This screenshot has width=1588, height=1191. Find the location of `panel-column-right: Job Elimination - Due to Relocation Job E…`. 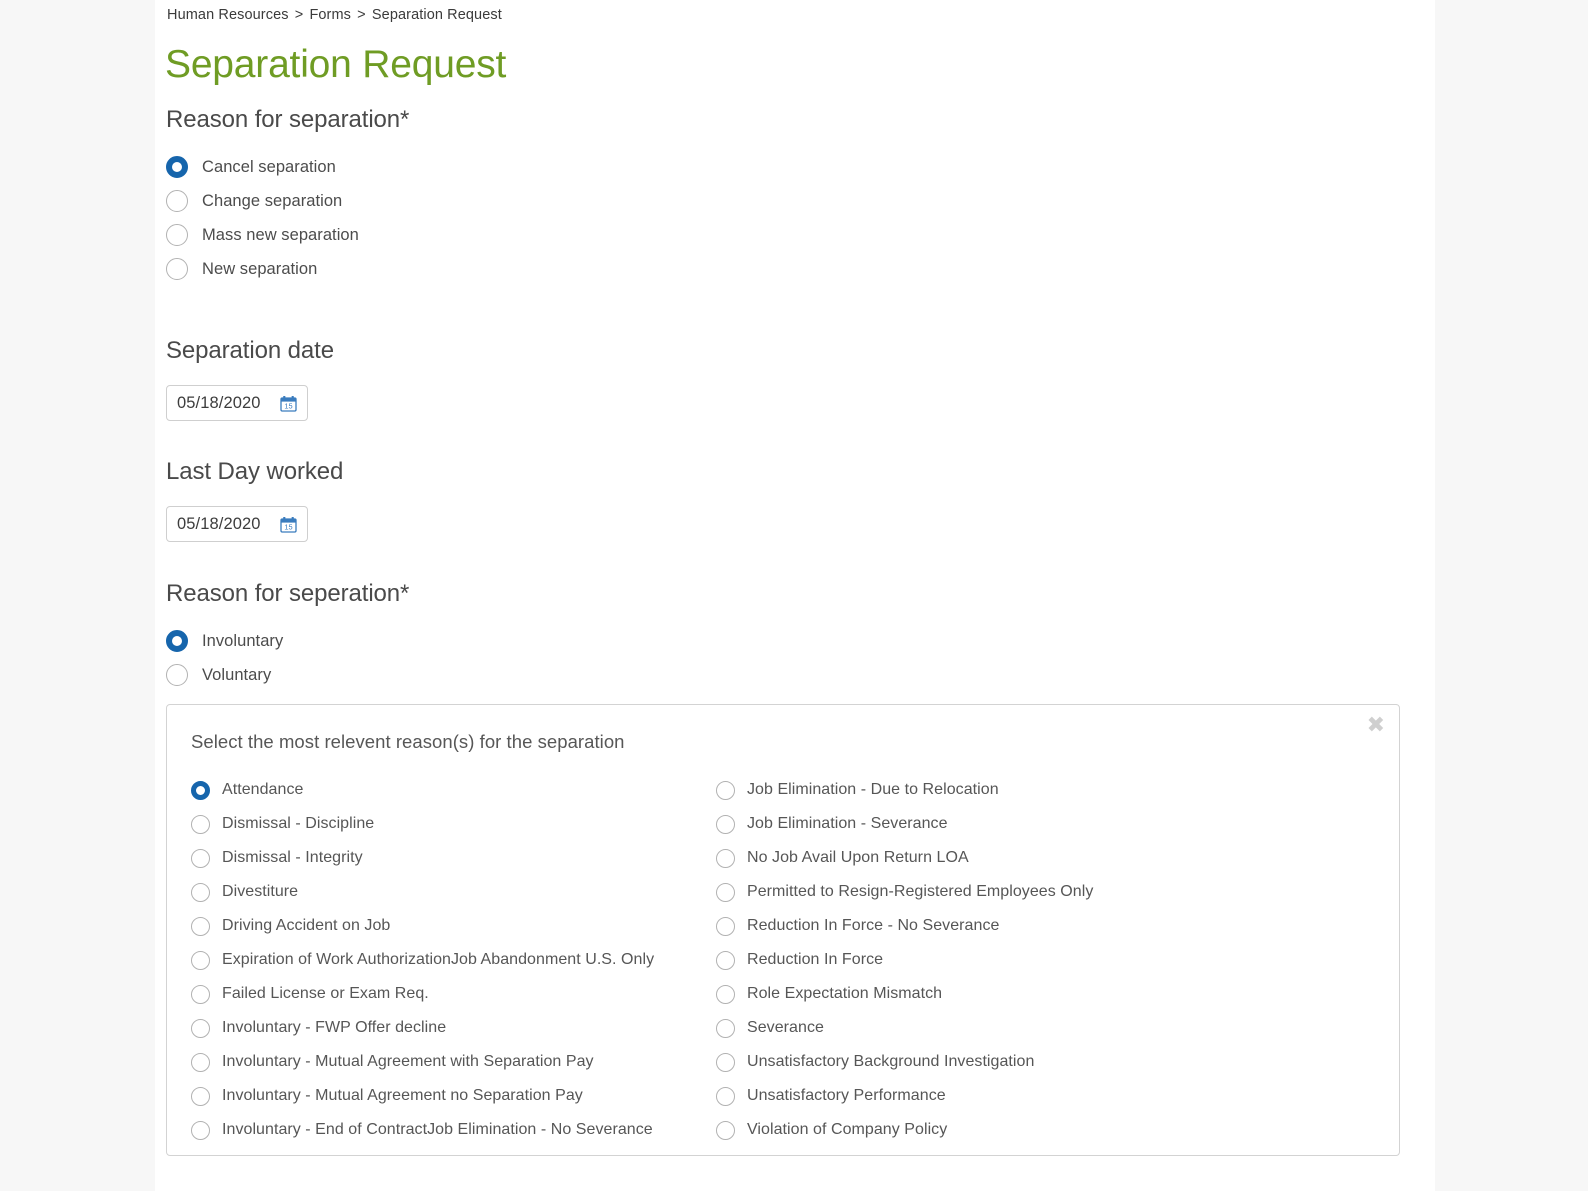

panel-column-right: Job Elimination - Due to Relocation Job E… is located at coordinates (996, 960).